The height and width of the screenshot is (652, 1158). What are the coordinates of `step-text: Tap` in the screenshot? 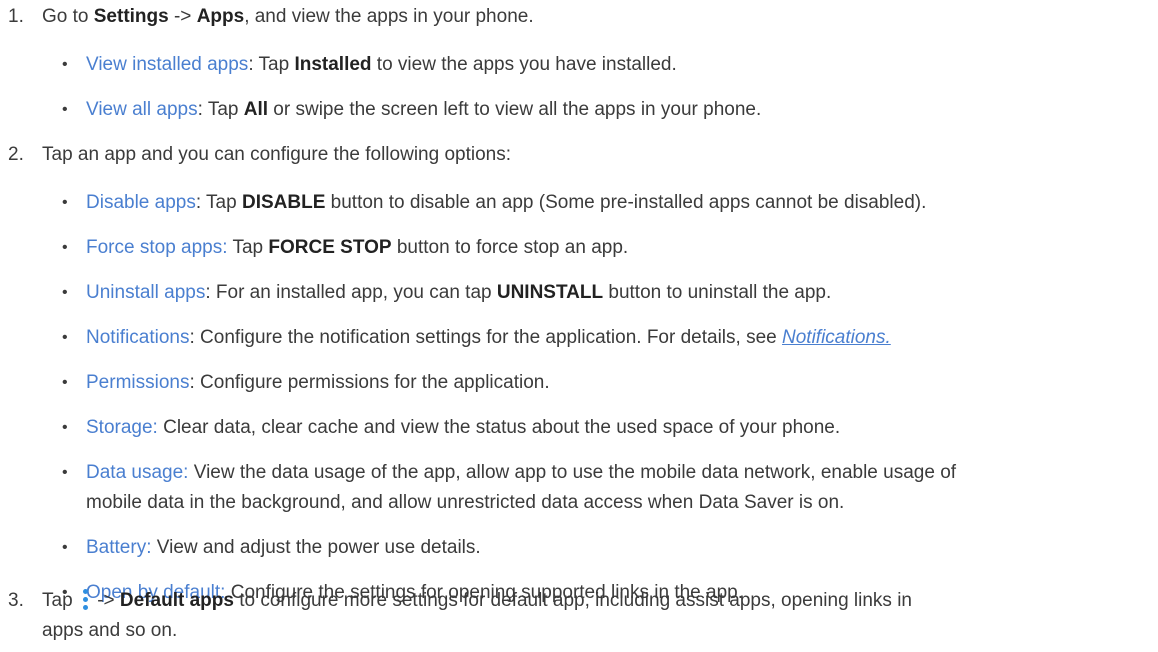 It's located at (60, 600).